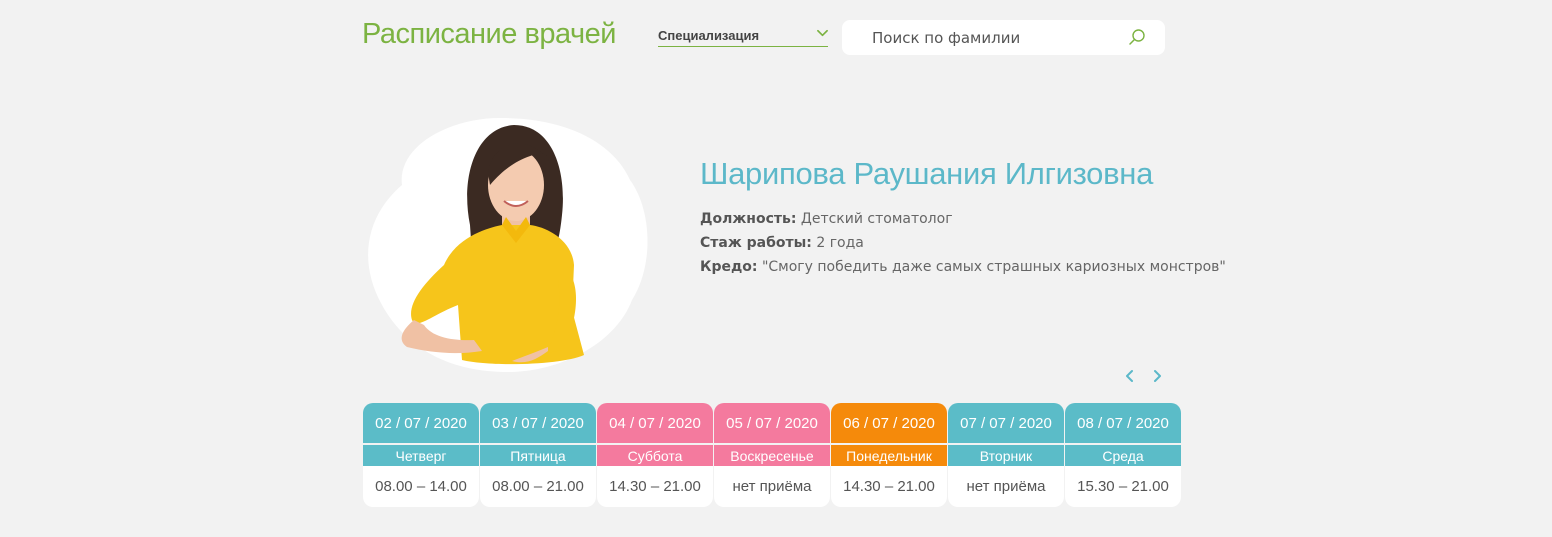 This screenshot has width=1552, height=537. Describe the element at coordinates (421, 423) in the screenshot. I see `day-date: 02 / 07 / 2020` at that location.